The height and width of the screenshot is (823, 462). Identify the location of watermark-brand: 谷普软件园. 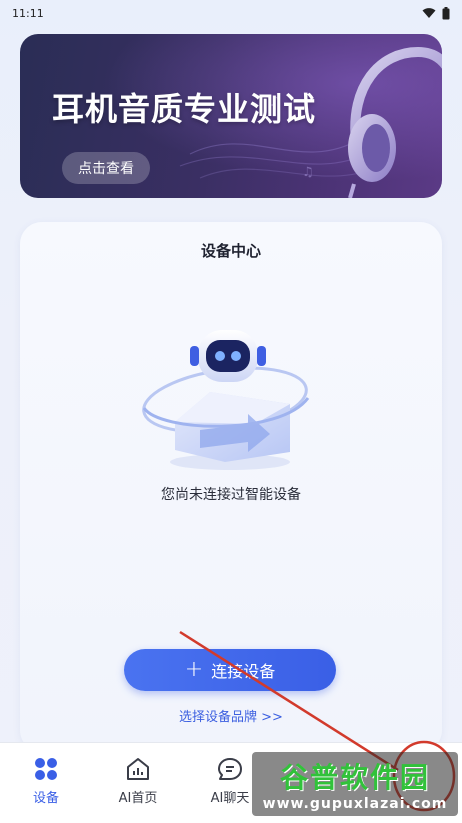
(354, 777).